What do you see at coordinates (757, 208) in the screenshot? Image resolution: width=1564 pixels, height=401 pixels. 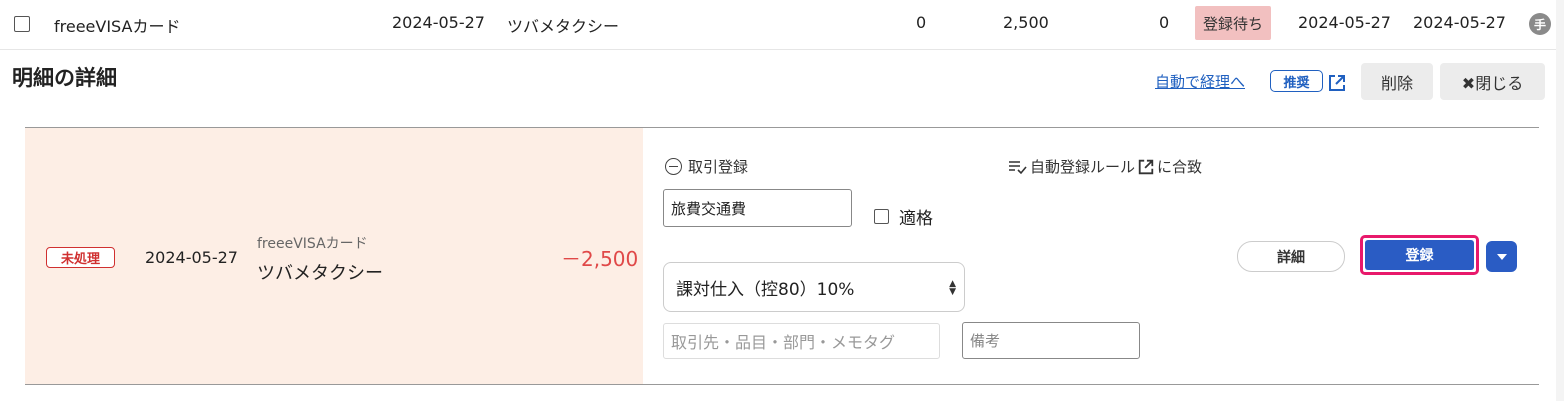 I see `account-item-input: 旅費交通費` at bounding box center [757, 208].